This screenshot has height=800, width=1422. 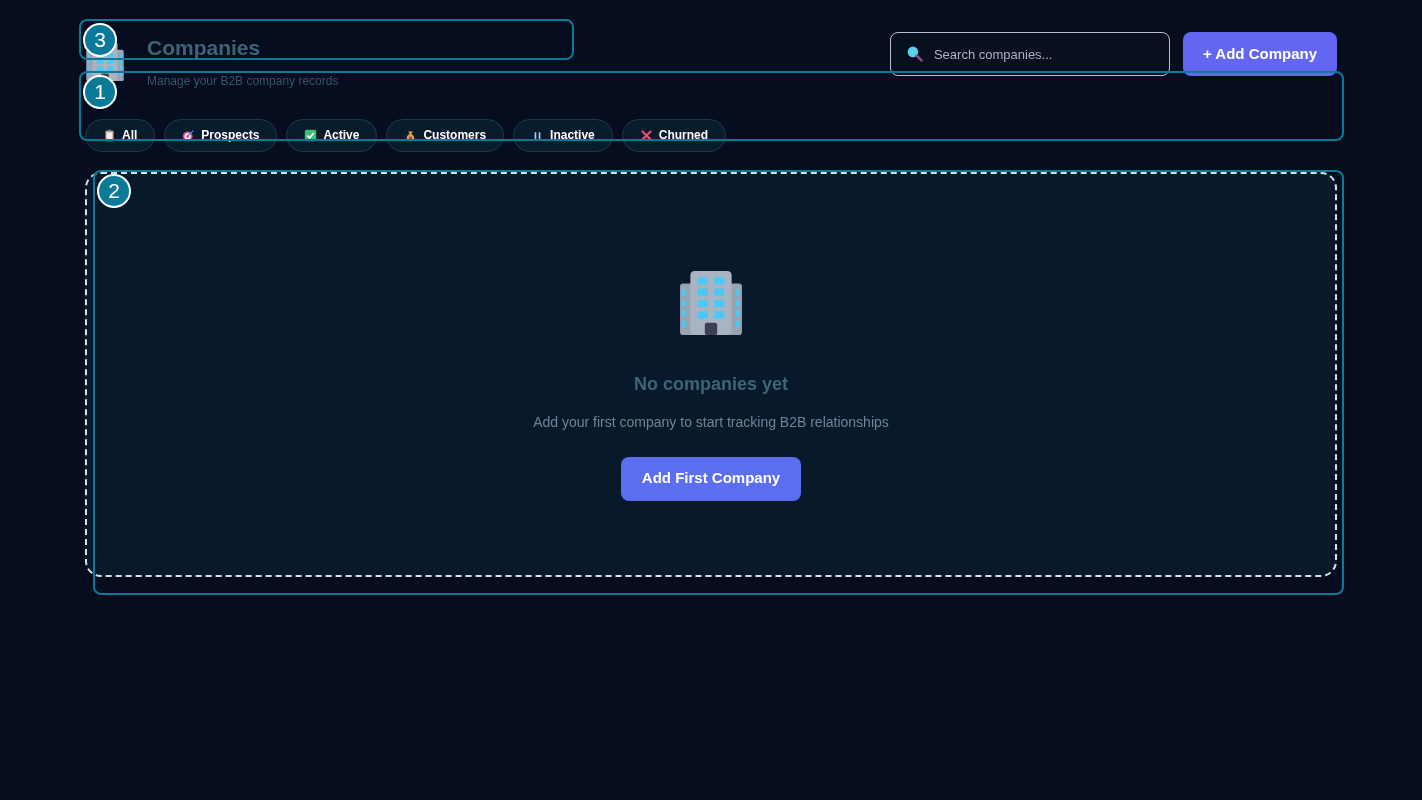 What do you see at coordinates (120, 135) in the screenshot?
I see `filter-chip: All` at bounding box center [120, 135].